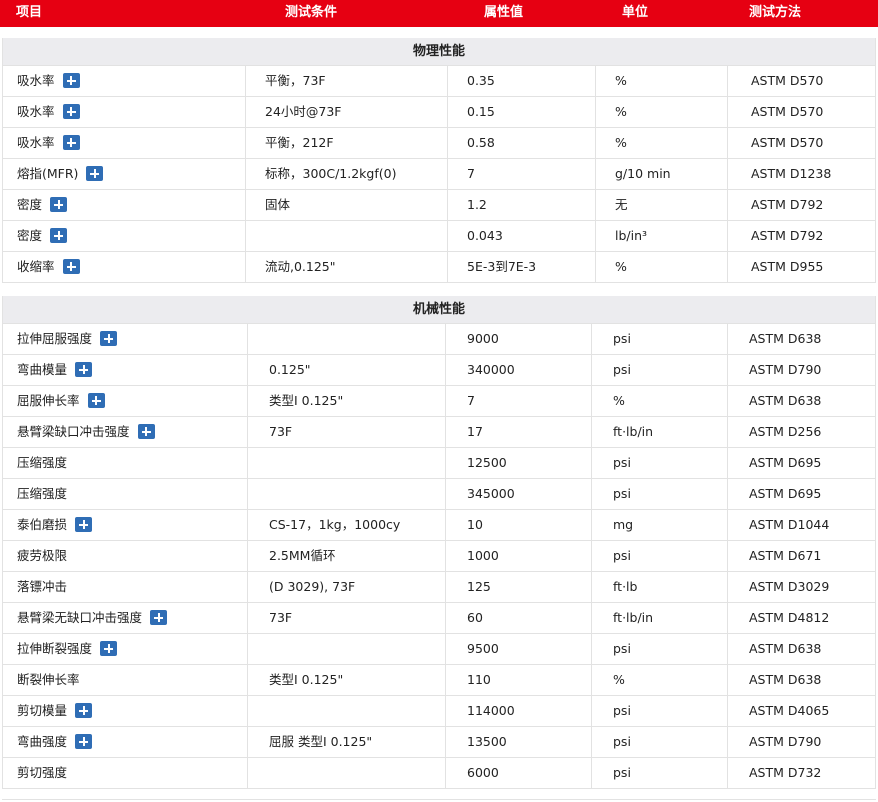  Describe the element at coordinates (491, 493) in the screenshot. I see `cell-value-text: 345000` at that location.